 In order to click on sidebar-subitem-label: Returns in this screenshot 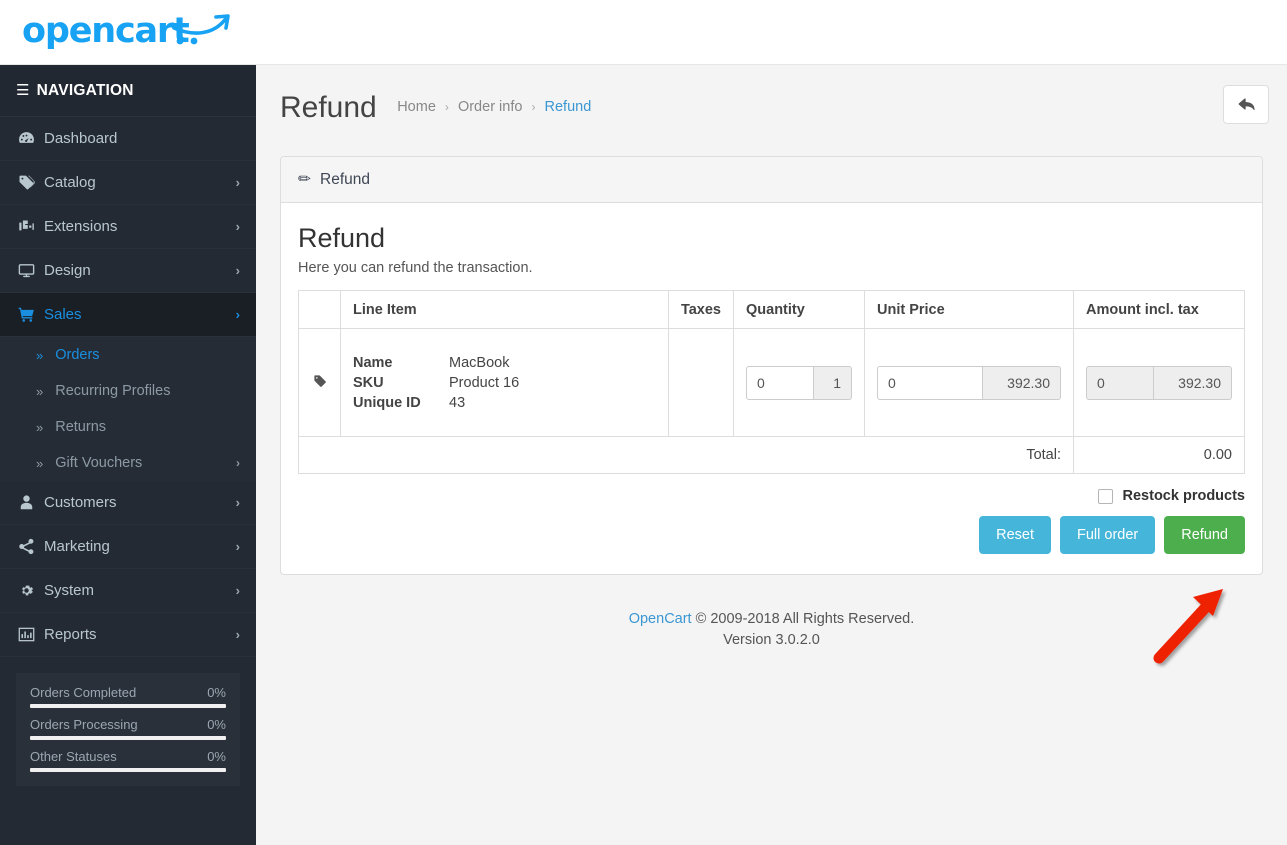, I will do `click(81, 427)`.